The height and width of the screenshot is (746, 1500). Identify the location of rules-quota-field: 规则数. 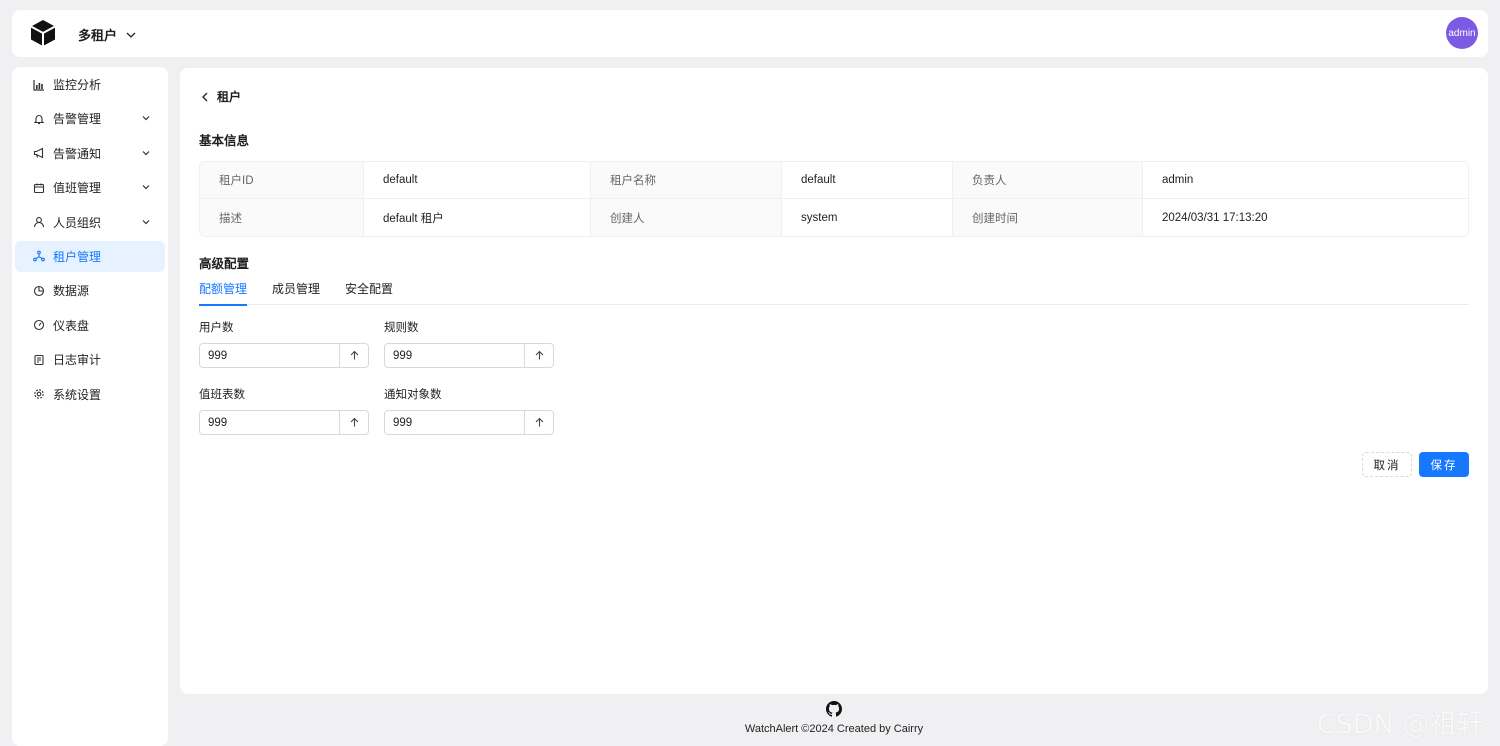
(469, 343).